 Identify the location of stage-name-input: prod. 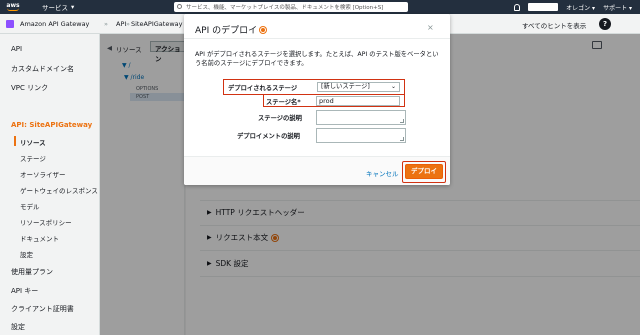
(358, 101).